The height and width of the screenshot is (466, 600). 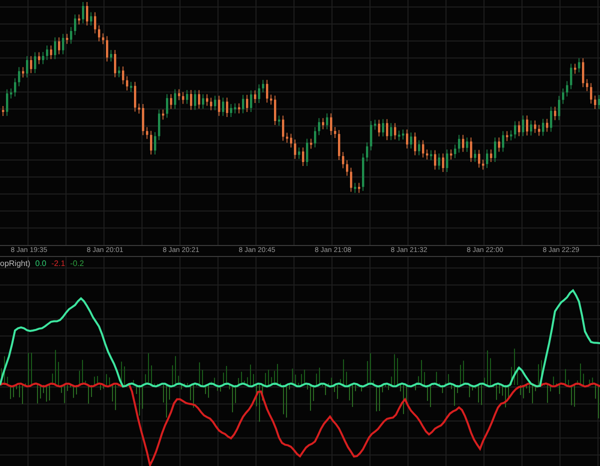 I want to click on indicator-value: 0.0, so click(x=40, y=264).